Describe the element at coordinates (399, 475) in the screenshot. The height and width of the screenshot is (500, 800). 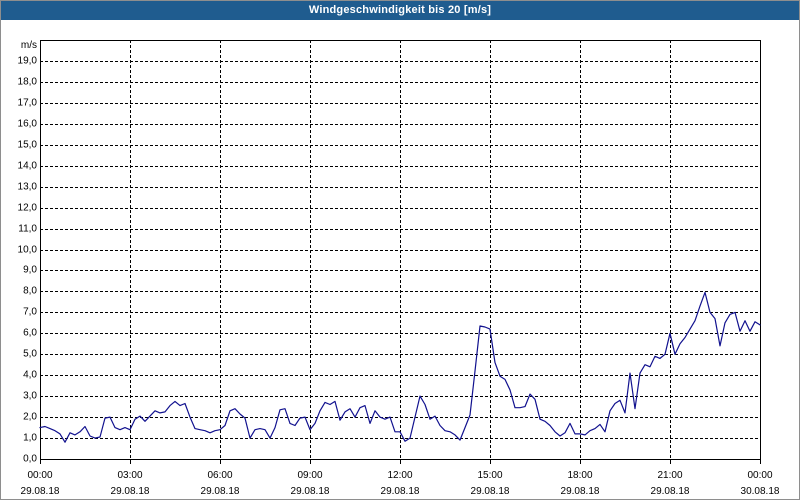
I see `x-tick-time-label: 12:00` at that location.